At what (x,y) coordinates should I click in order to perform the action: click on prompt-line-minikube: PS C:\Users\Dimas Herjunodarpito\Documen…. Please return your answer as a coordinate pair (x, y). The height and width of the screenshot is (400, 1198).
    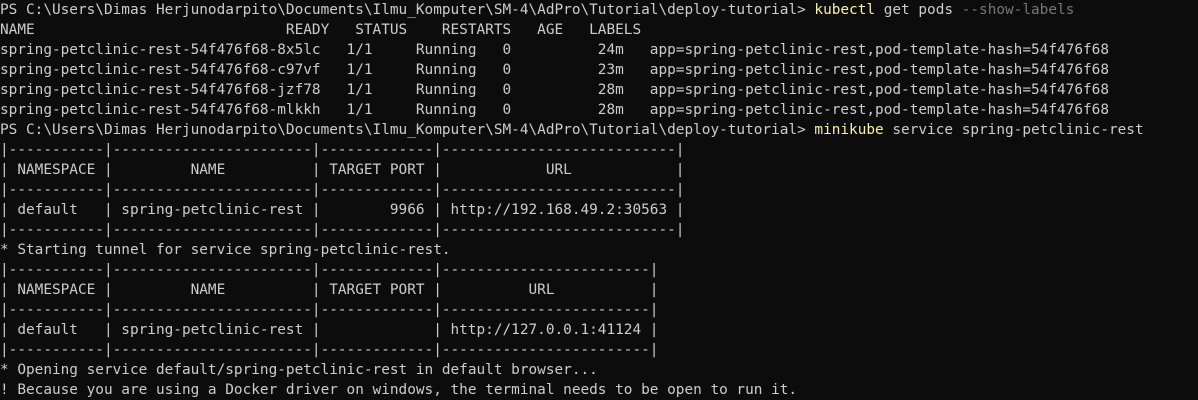
    Looking at the image, I should click on (599, 130).